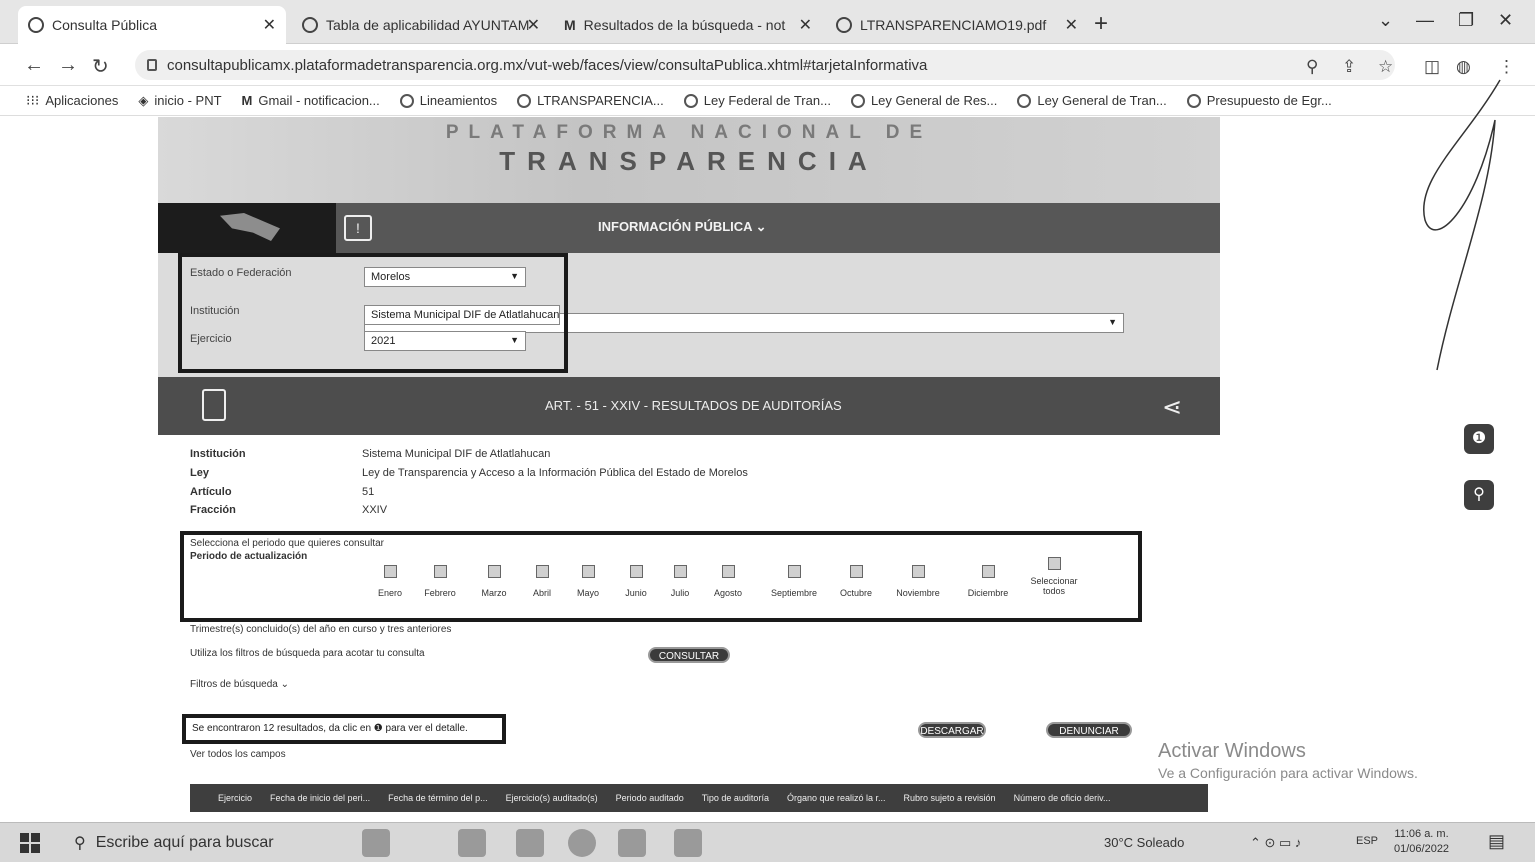  I want to click on consultar-button: CONSULTAR, so click(689, 655).